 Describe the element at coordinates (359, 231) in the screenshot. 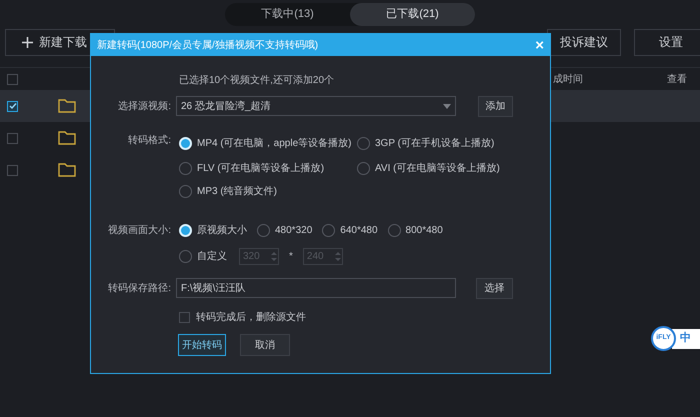

I see `option-label: 640*480` at that location.